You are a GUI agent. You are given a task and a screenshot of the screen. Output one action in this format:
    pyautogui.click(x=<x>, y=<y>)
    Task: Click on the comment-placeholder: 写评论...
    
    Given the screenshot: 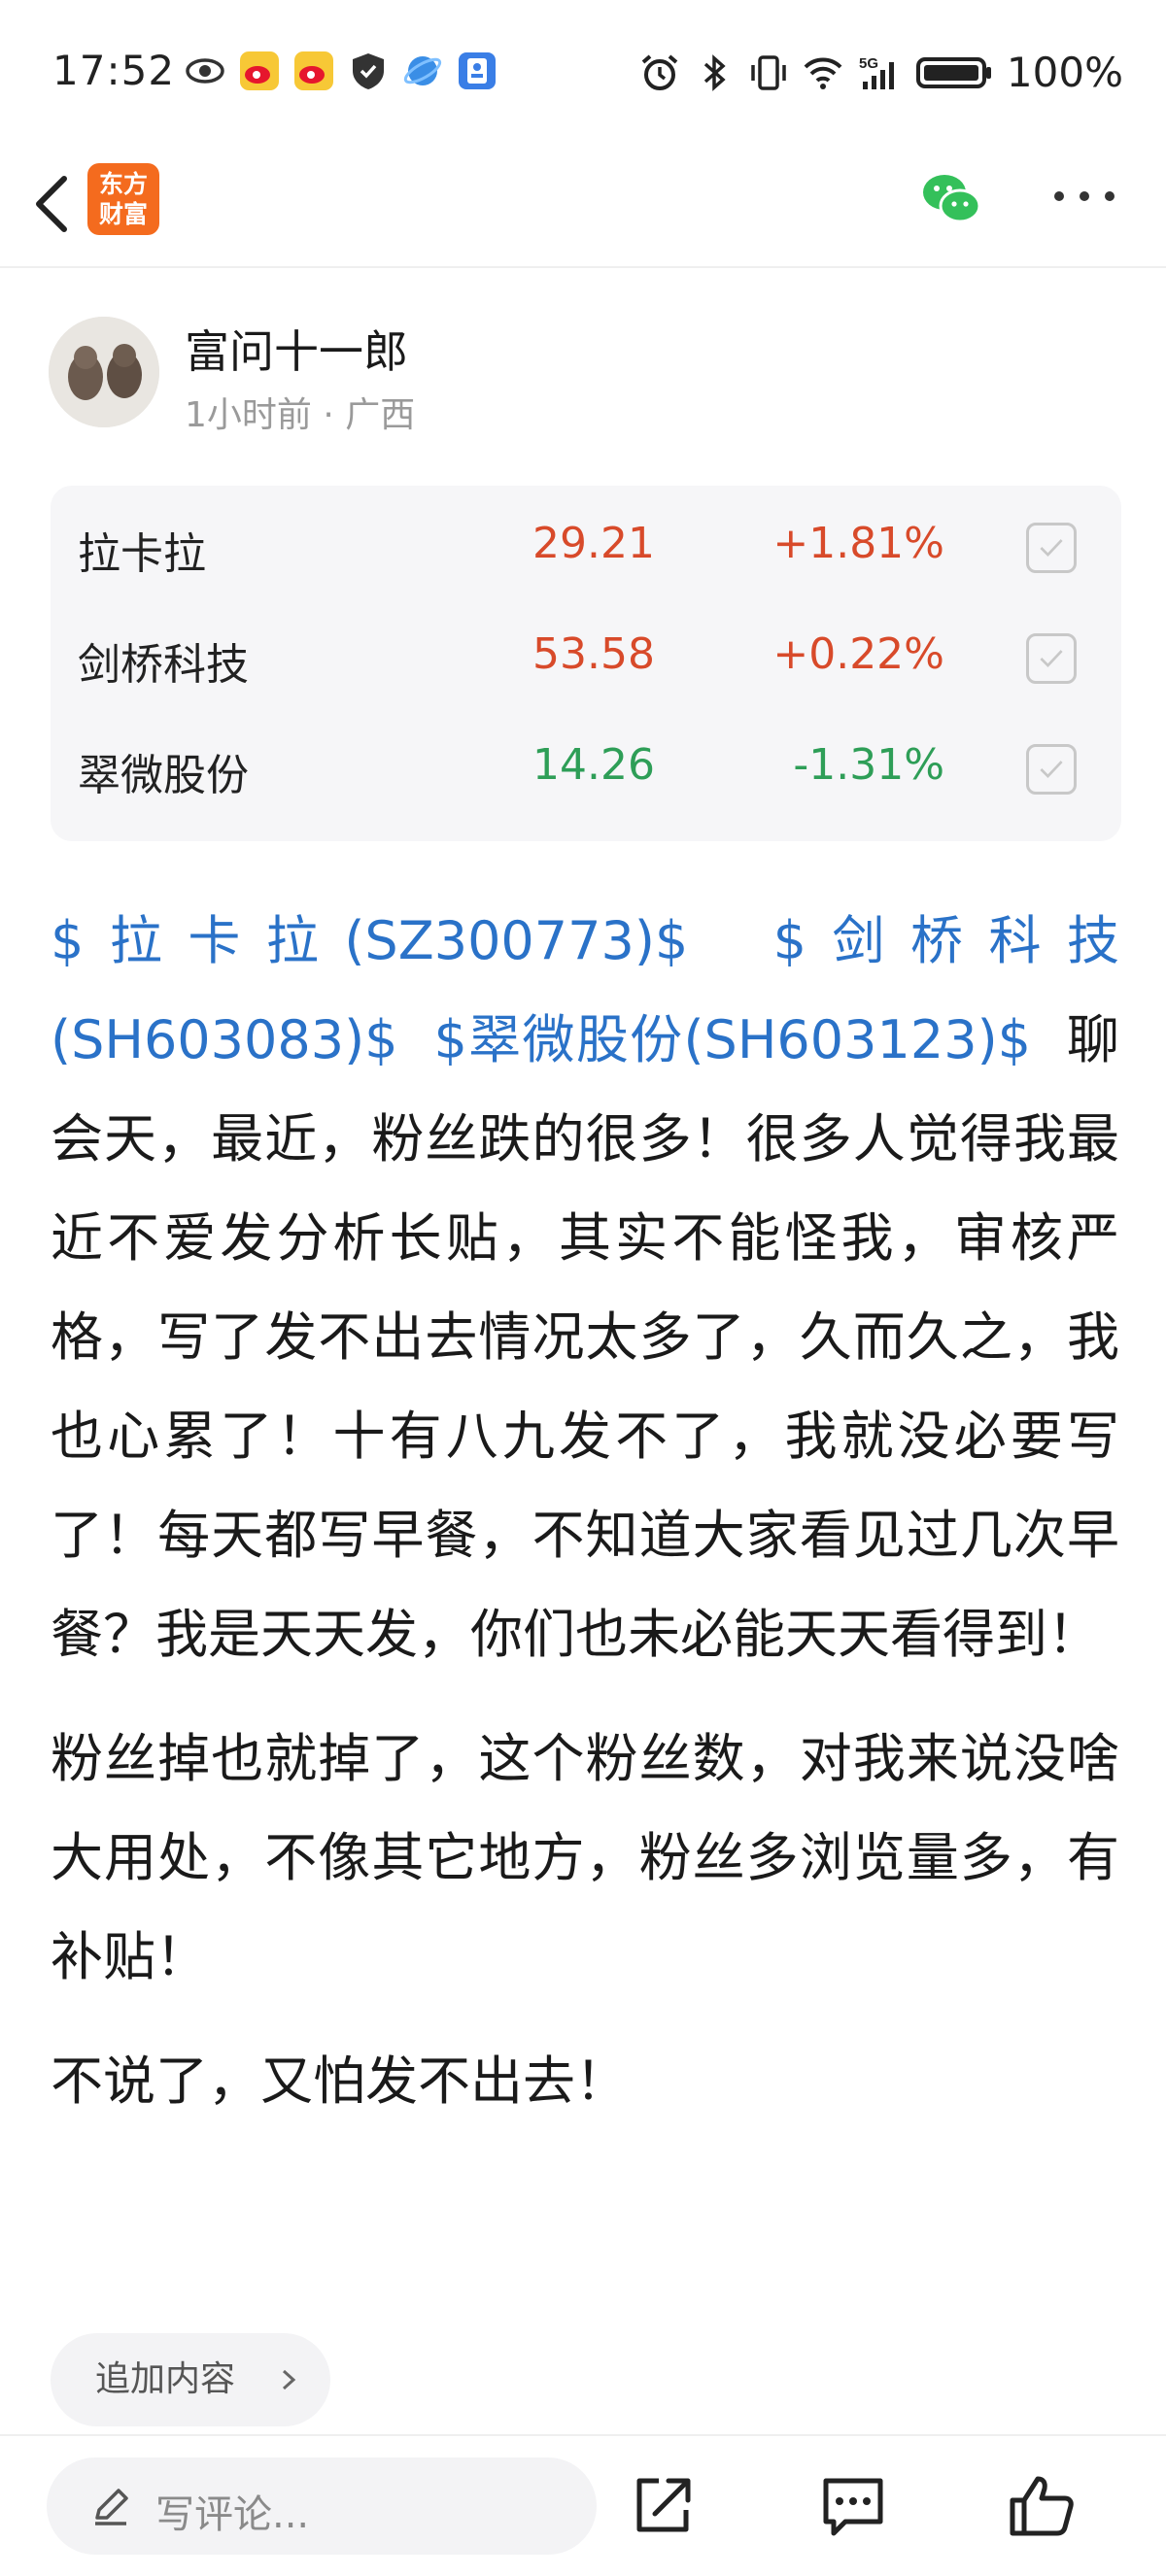 What is the action you would take?
    pyautogui.click(x=232, y=2514)
    